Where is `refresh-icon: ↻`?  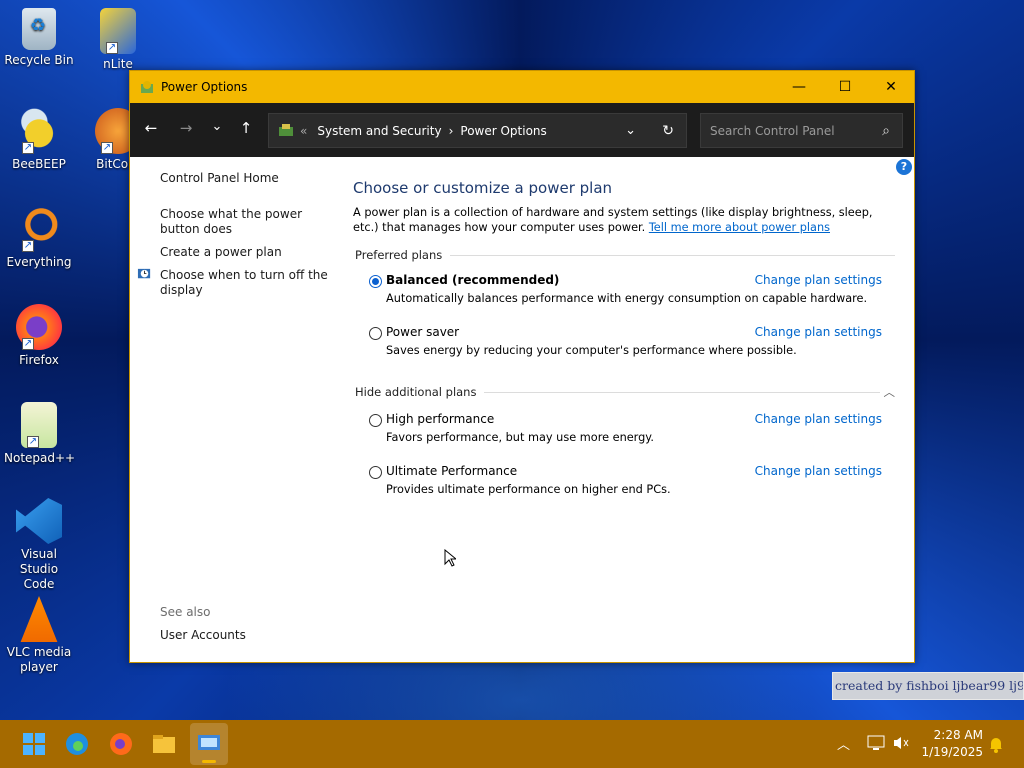
refresh-icon: ↻ is located at coordinates (668, 131).